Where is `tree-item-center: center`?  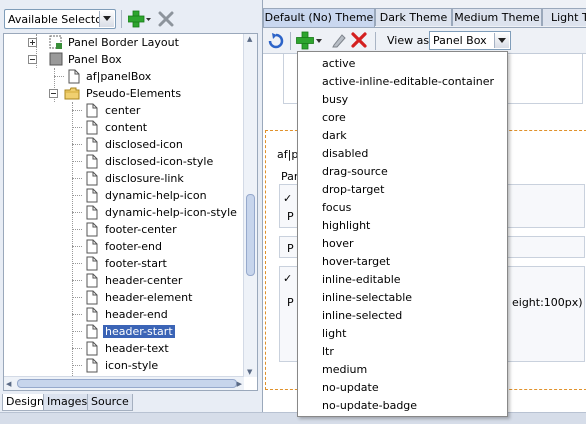
tree-item-center: center is located at coordinates (124, 110).